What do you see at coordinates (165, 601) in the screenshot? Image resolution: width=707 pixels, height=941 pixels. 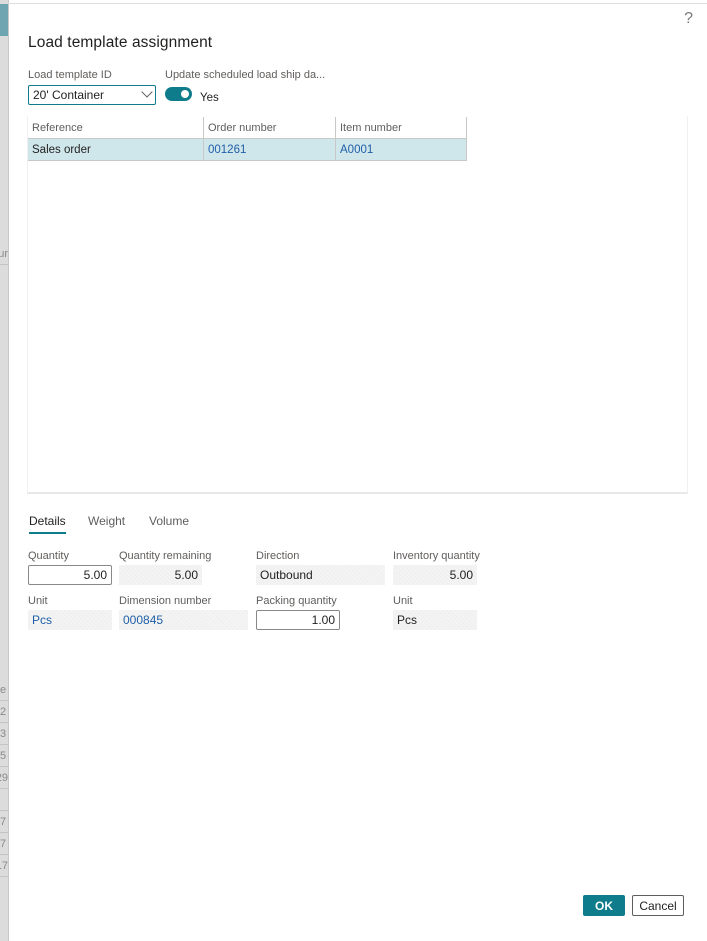 I see `dimension-number-label: Dimension number` at bounding box center [165, 601].